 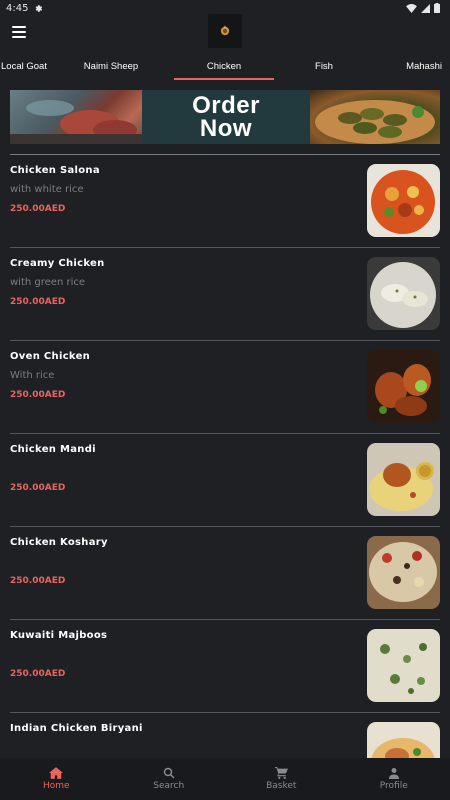 I want to click on bottom-navigation: Home Search Basket Profile, so click(x=225, y=779).